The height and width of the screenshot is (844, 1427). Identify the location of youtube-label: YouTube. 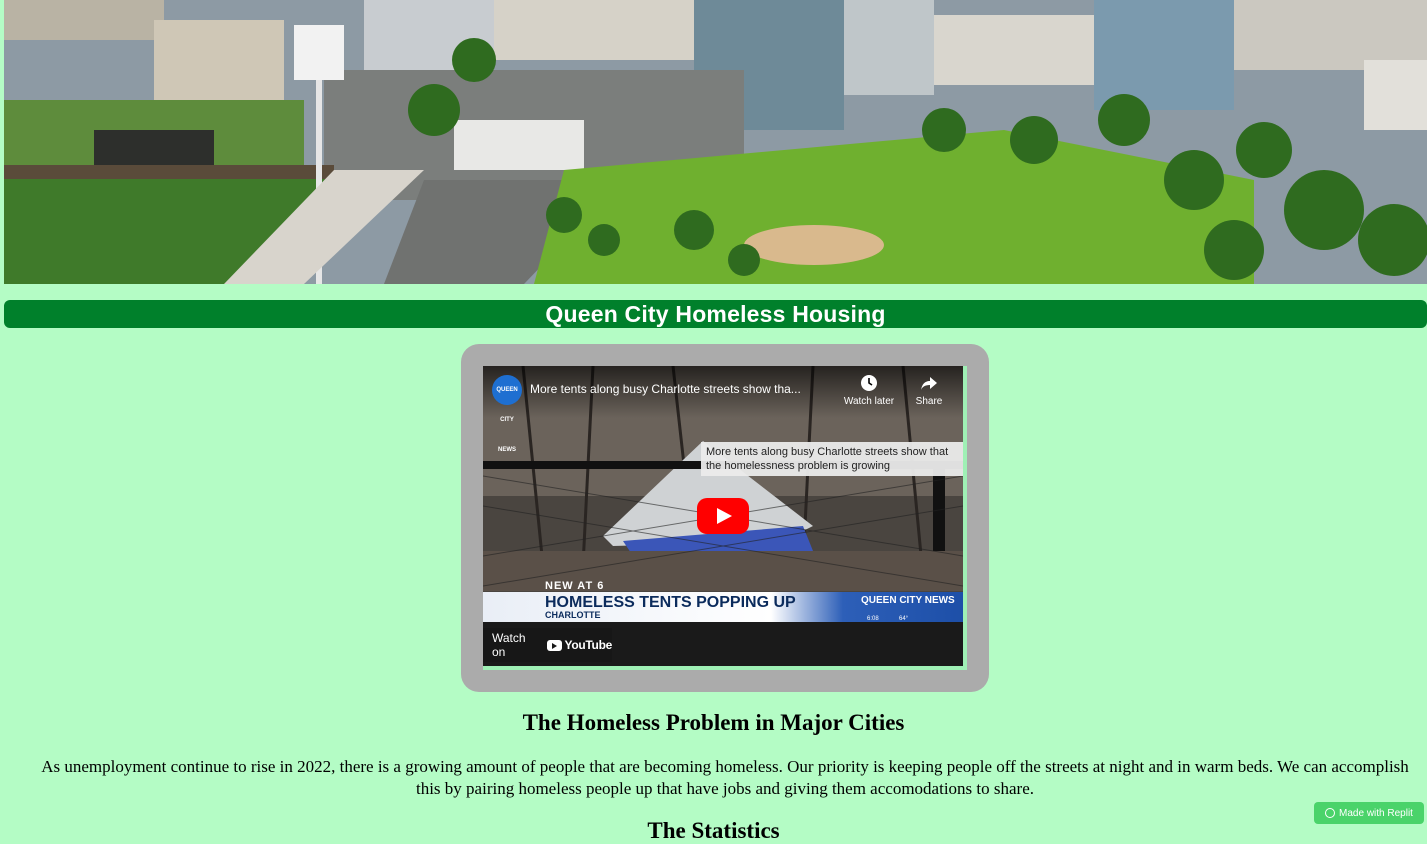
(588, 645).